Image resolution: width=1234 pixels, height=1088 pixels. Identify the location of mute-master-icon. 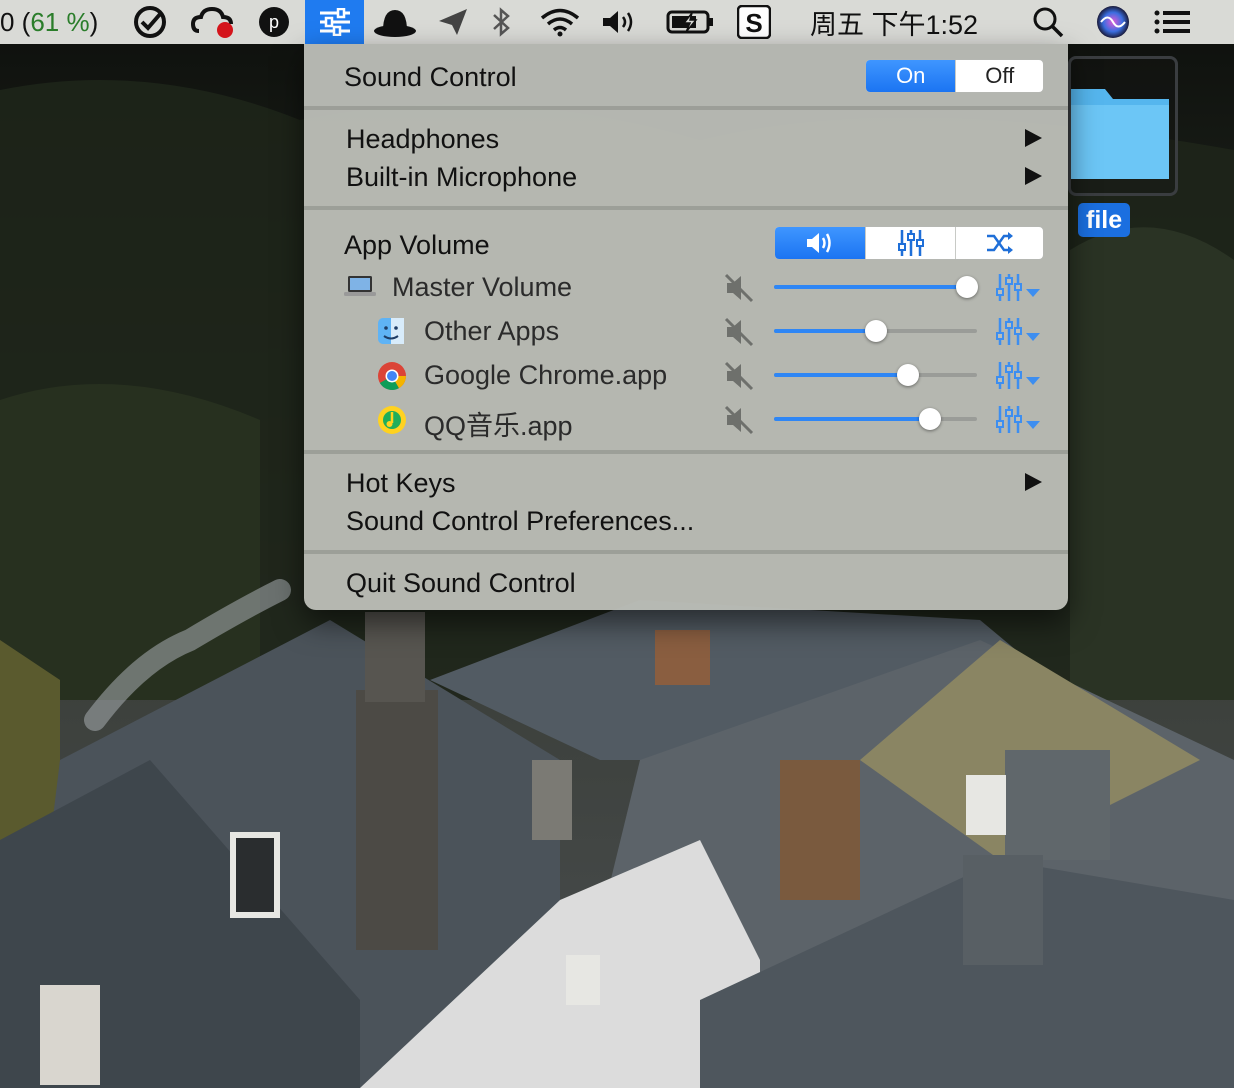
(739, 288).